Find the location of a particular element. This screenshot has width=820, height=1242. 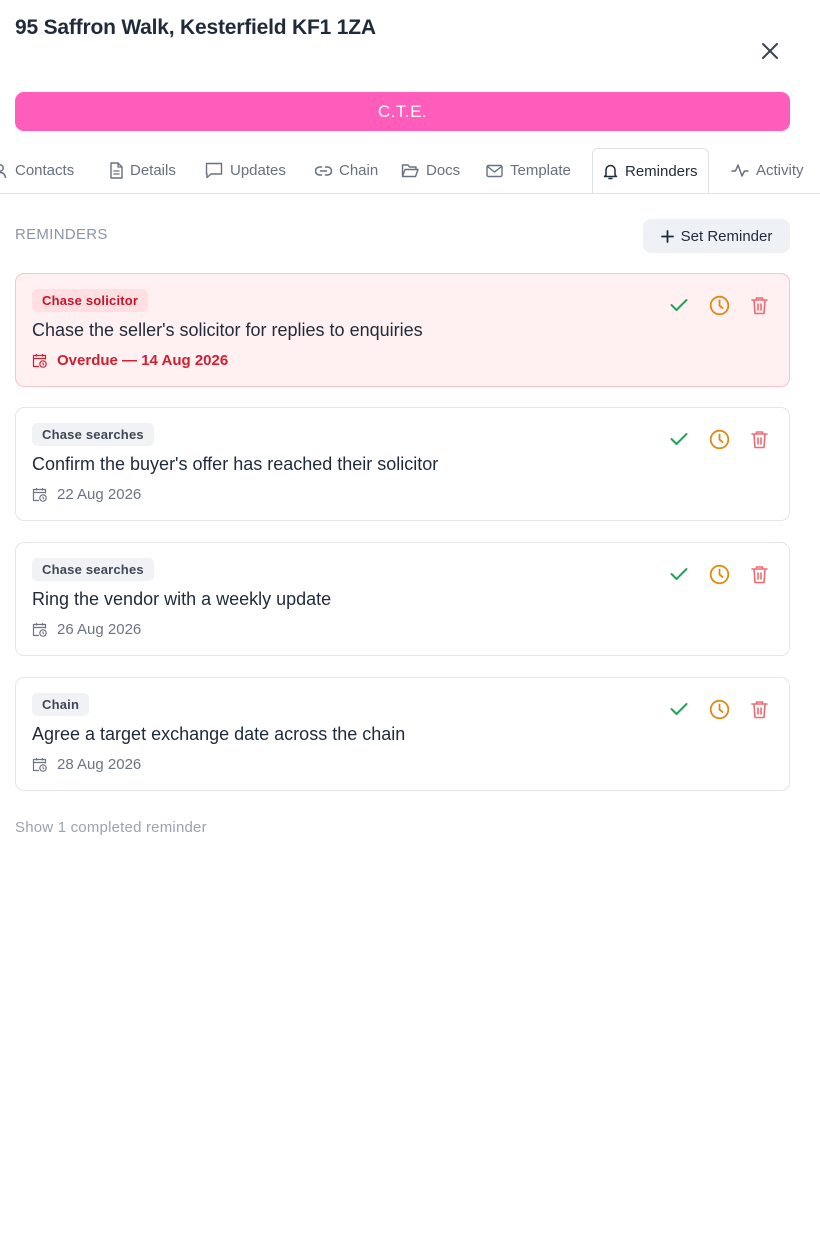

plus-icon is located at coordinates (667, 236).